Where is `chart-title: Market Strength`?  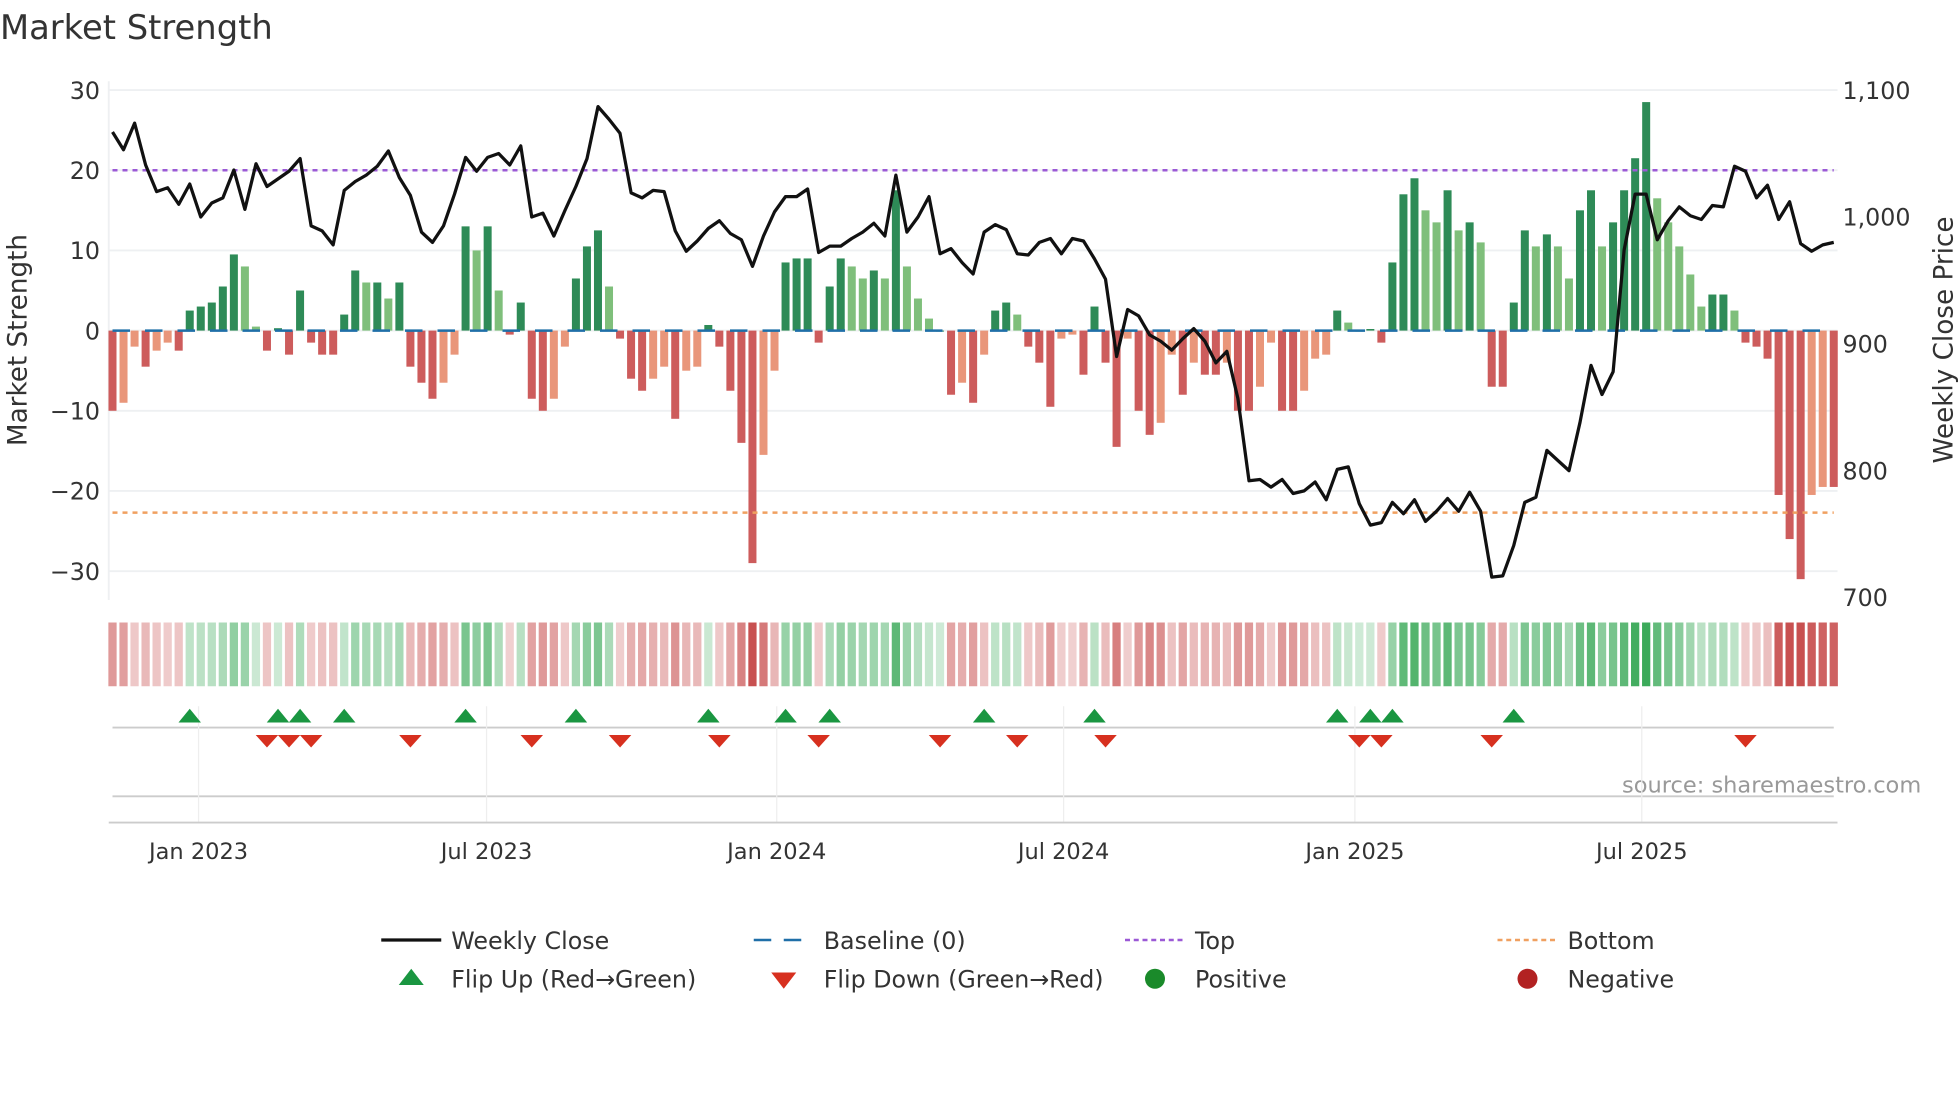
chart-title: Market Strength is located at coordinates (136, 27).